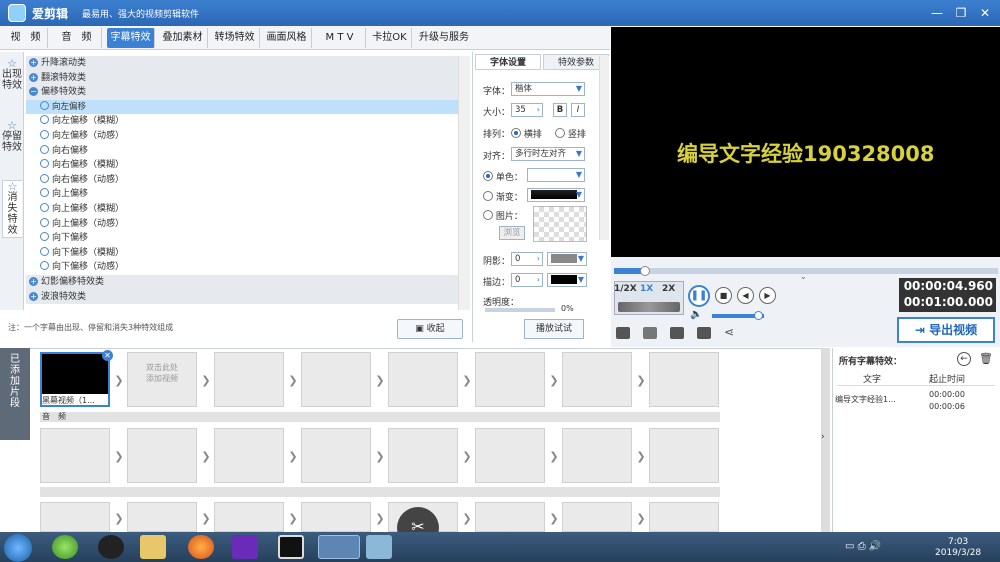 The width and height of the screenshot is (1000, 562). What do you see at coordinates (12, 148) in the screenshot?
I see `side-cat-stay: ☆ 停留特效` at bounding box center [12, 148].